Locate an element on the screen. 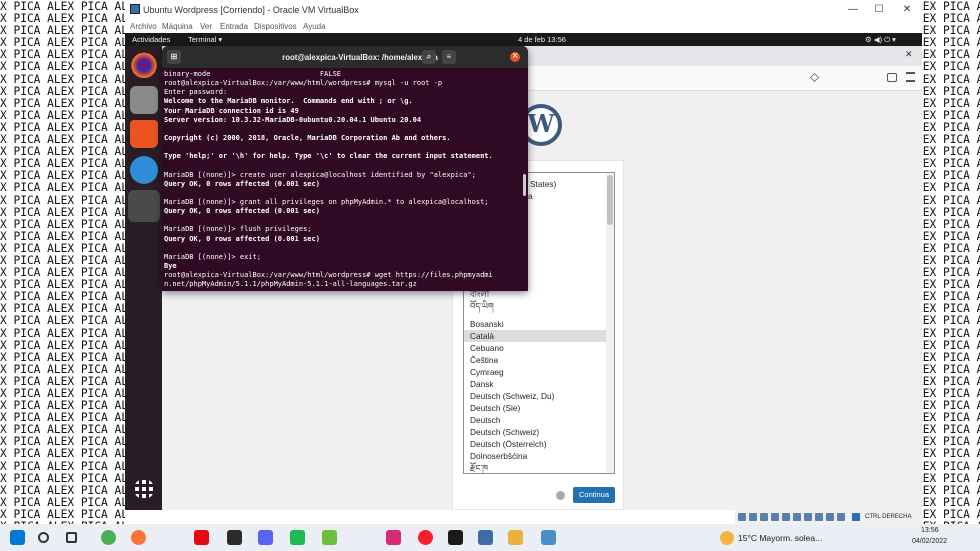  usb-icon is located at coordinates (786, 517).